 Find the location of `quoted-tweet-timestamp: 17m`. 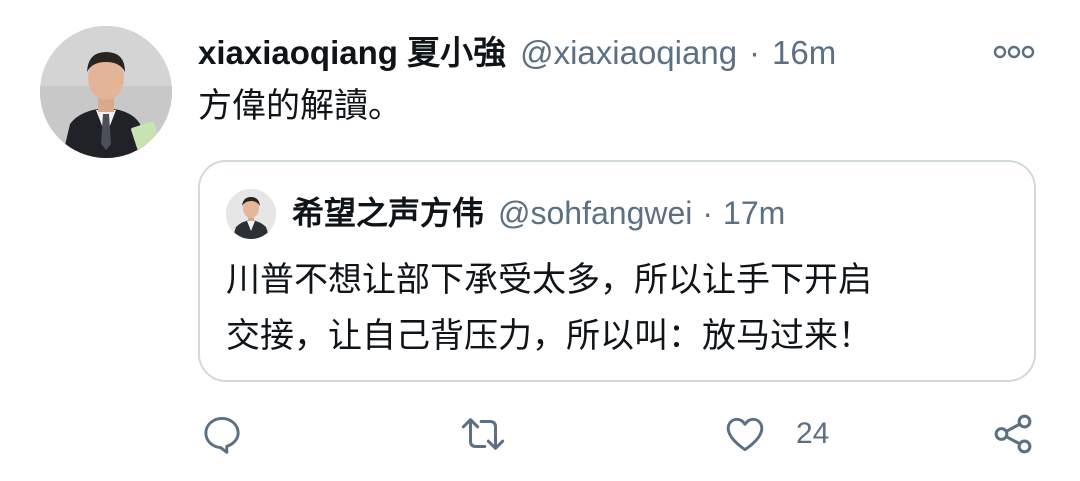

quoted-tweet-timestamp: 17m is located at coordinates (754, 213).